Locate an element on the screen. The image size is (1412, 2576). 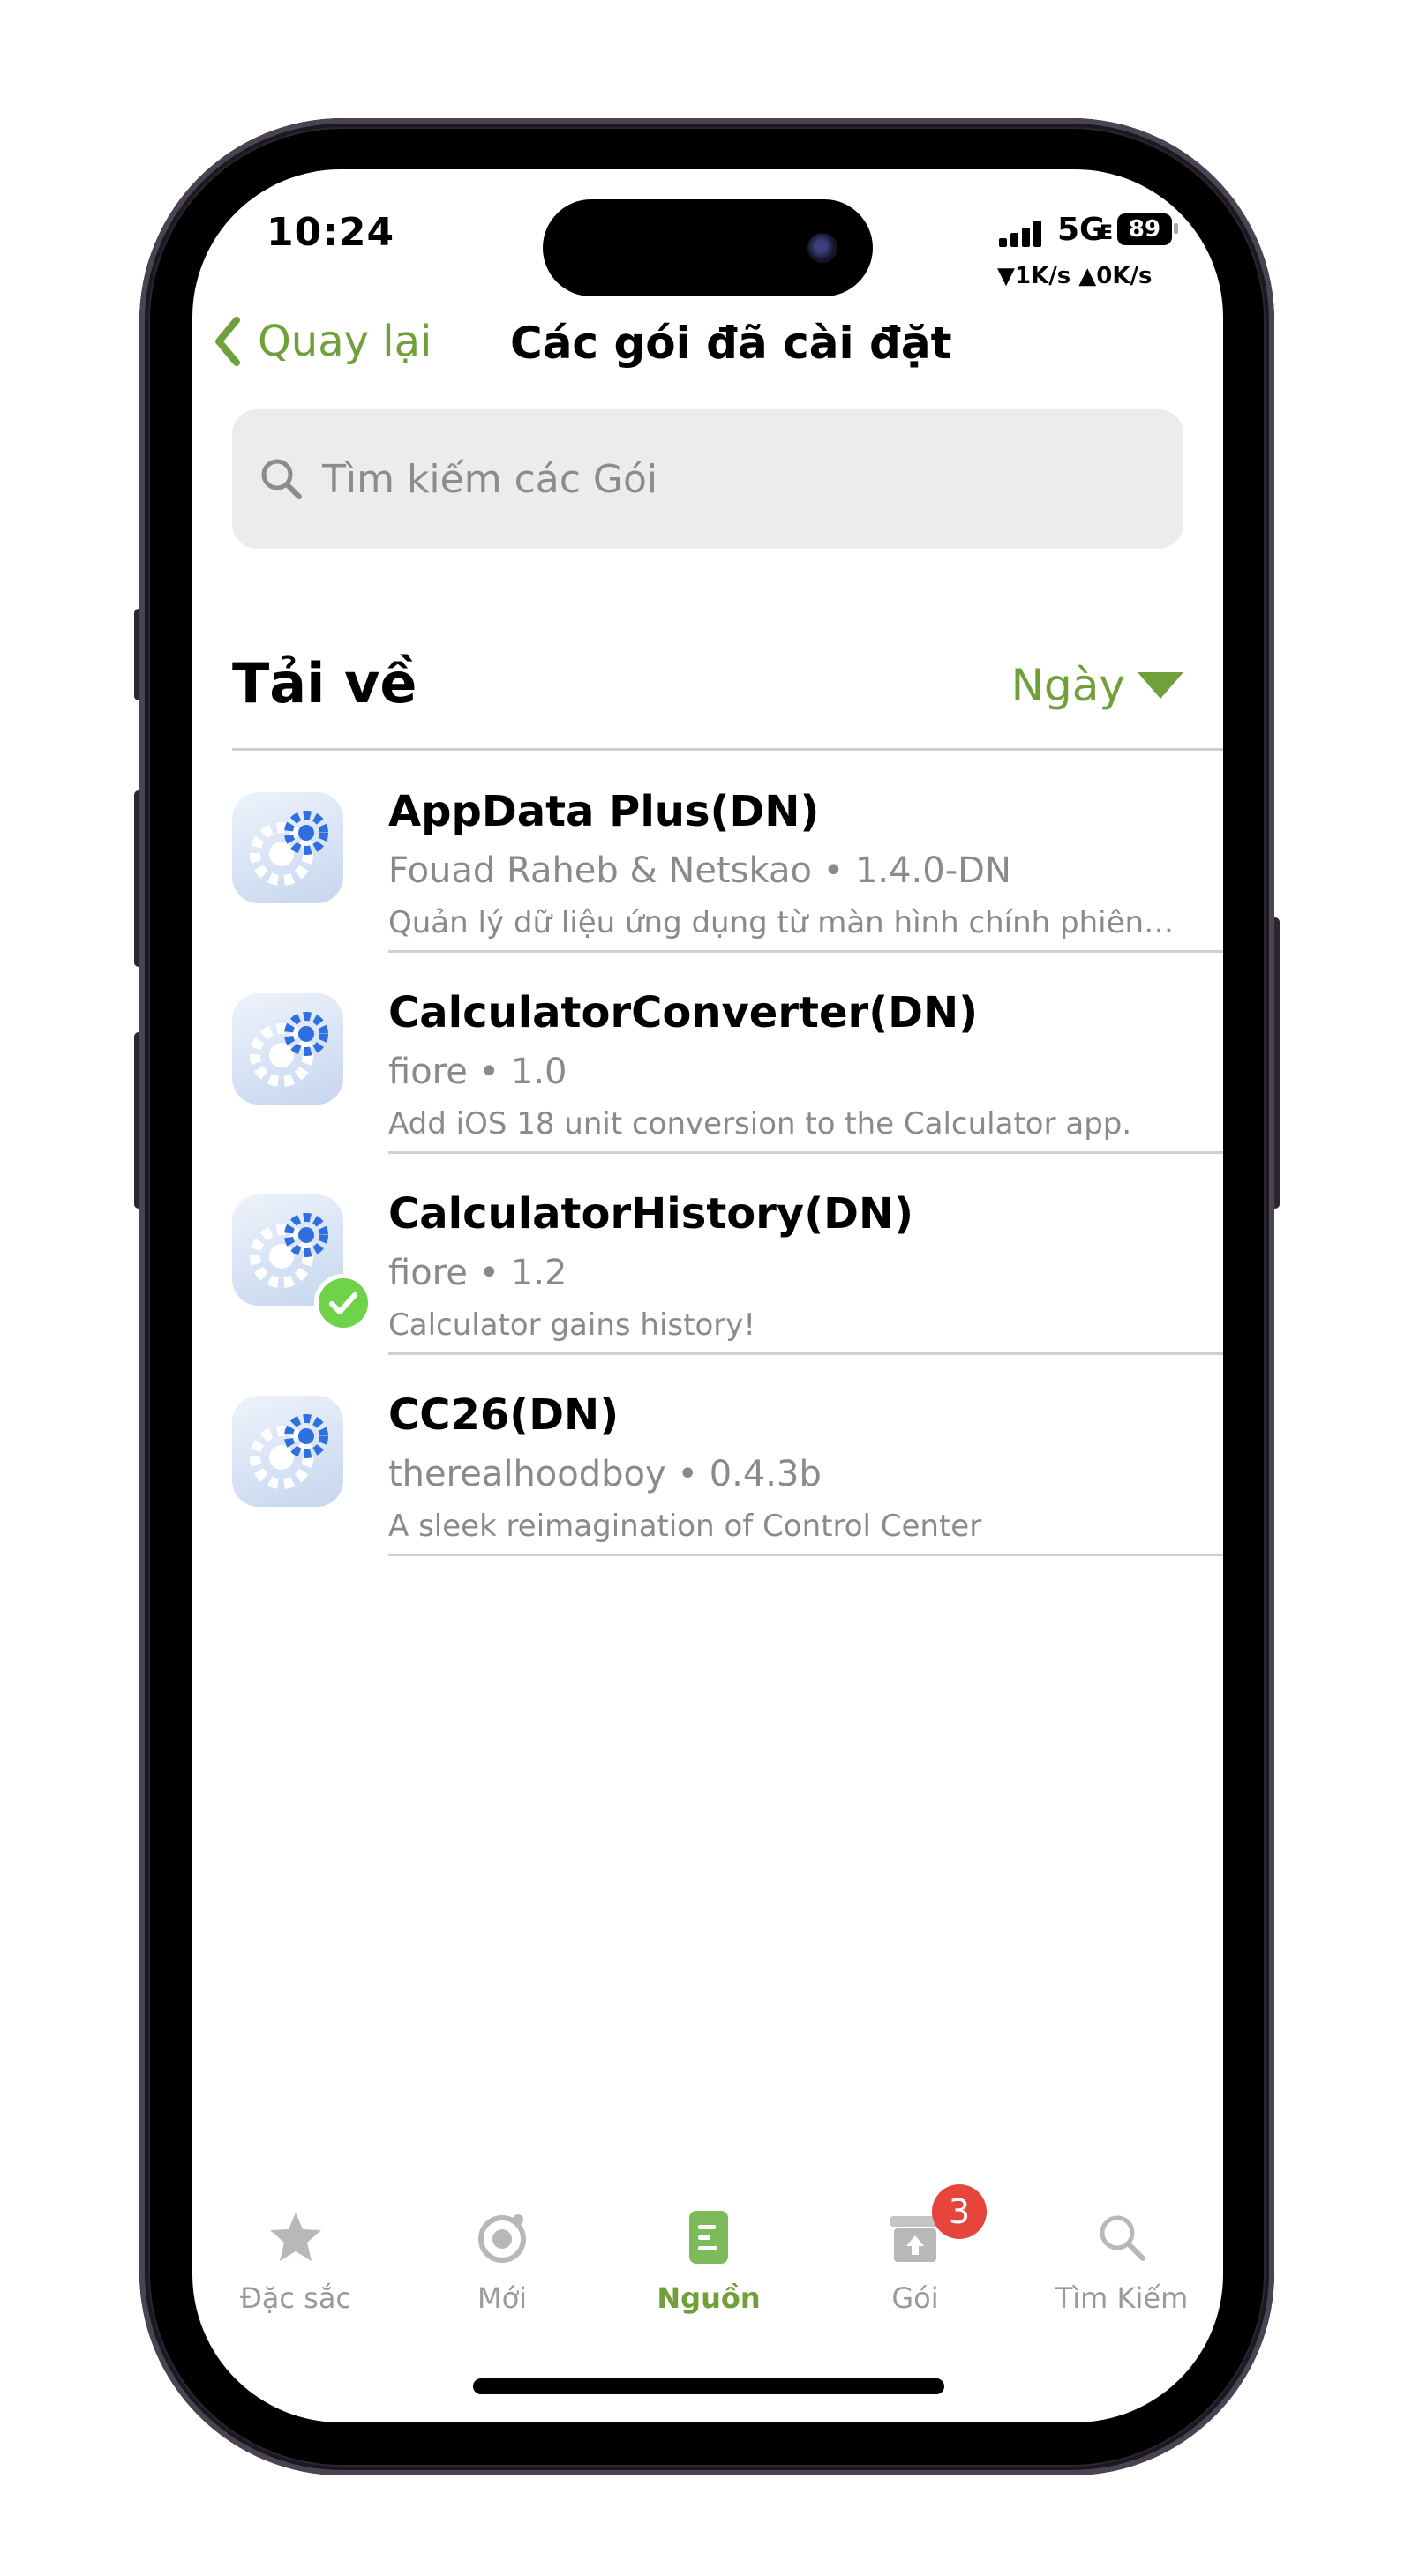
package-meta: Fouad Raheb & Netskao • 1.4.0-DN is located at coordinates (699, 871).